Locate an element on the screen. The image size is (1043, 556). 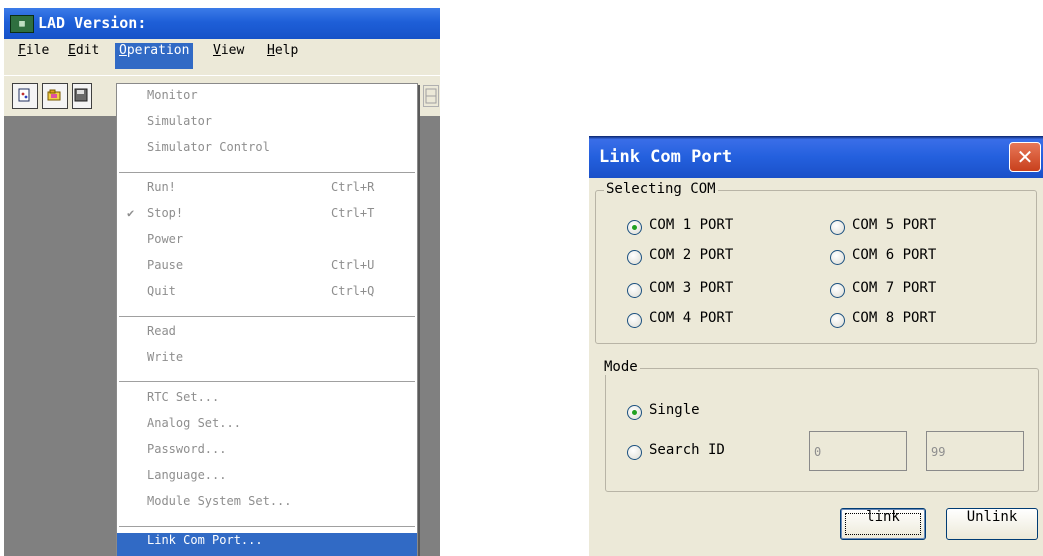
focus-rectangle is located at coordinates (883, 524).